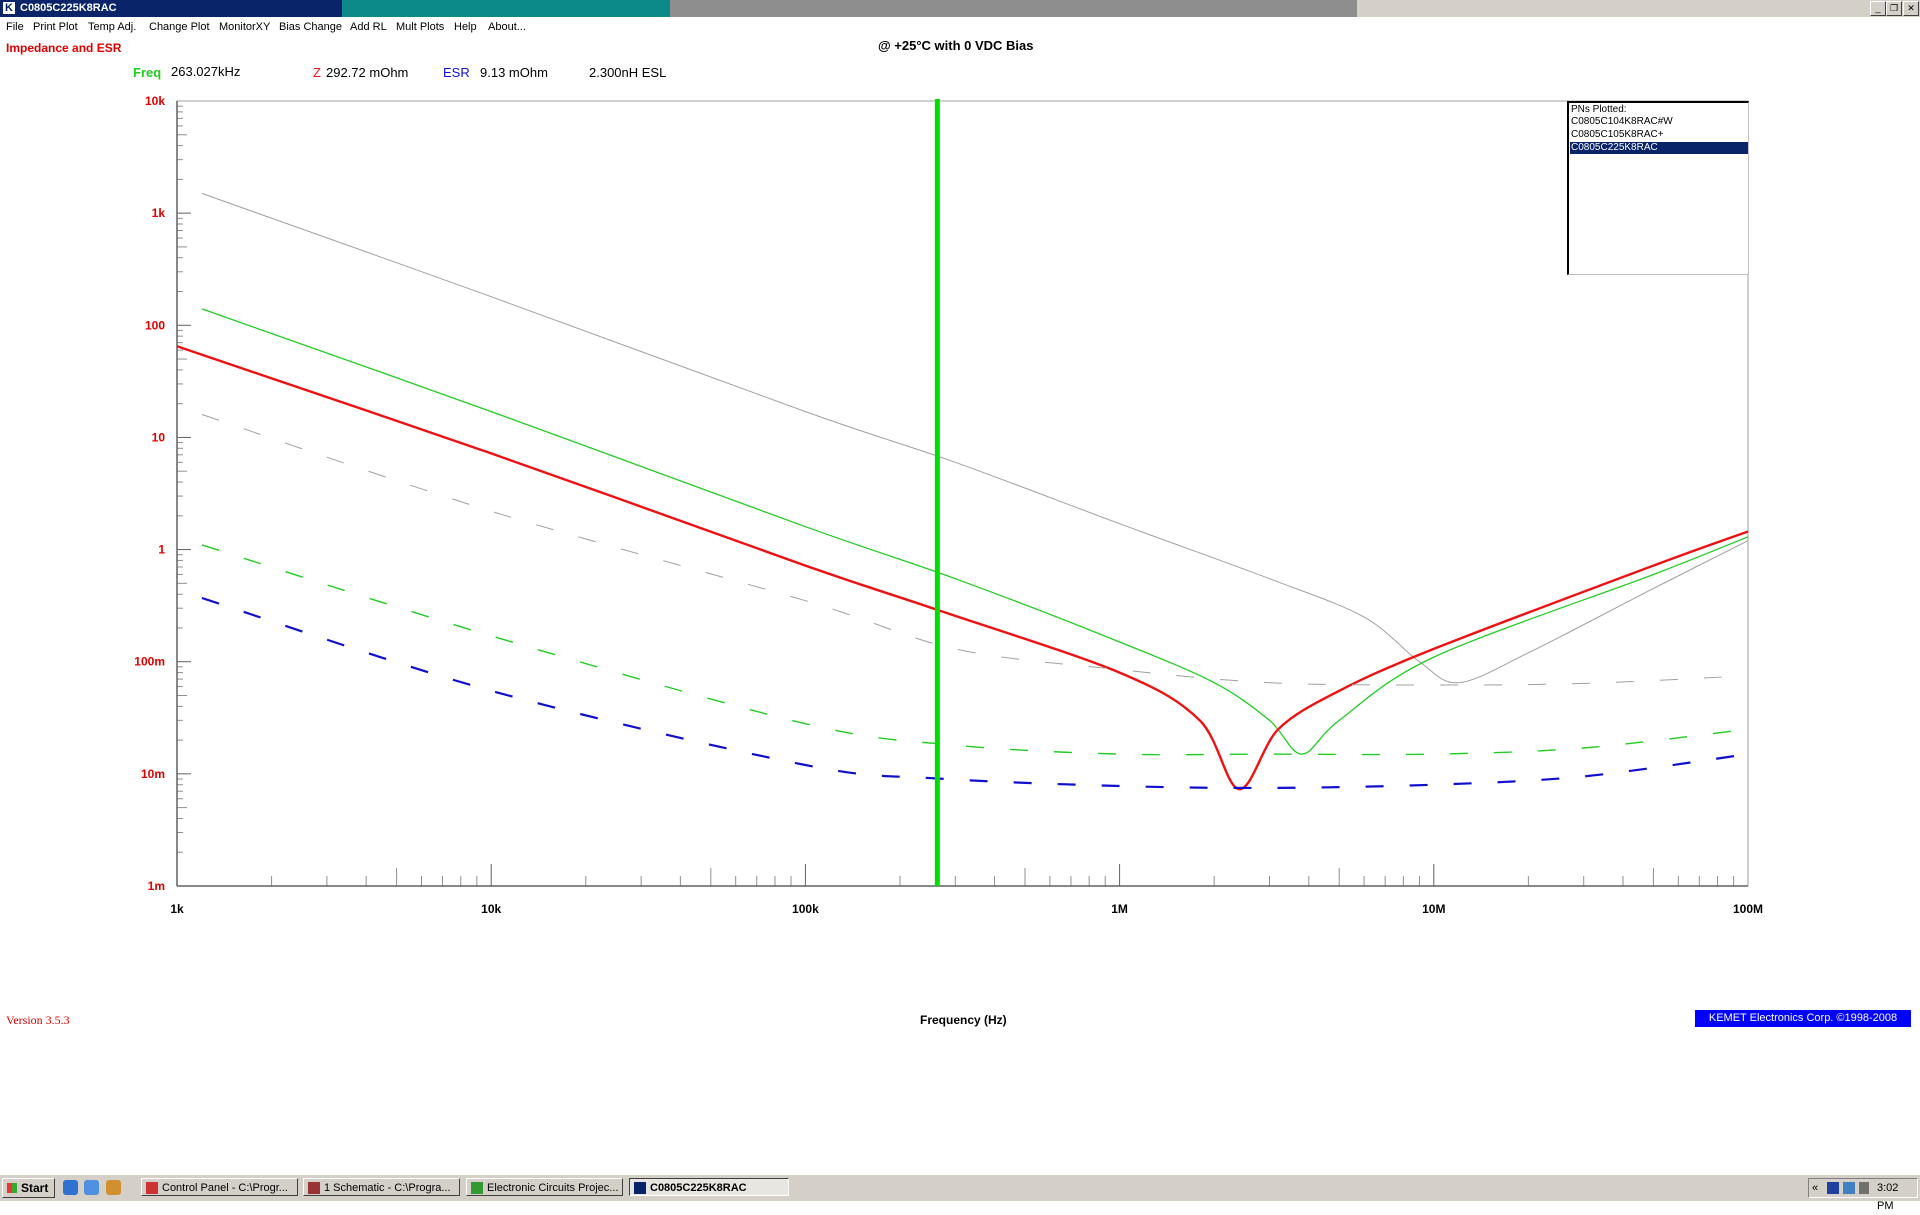 This screenshot has height=1215, width=1920. What do you see at coordinates (1815, 1188) in the screenshot?
I see `tray-expand-icon: «` at bounding box center [1815, 1188].